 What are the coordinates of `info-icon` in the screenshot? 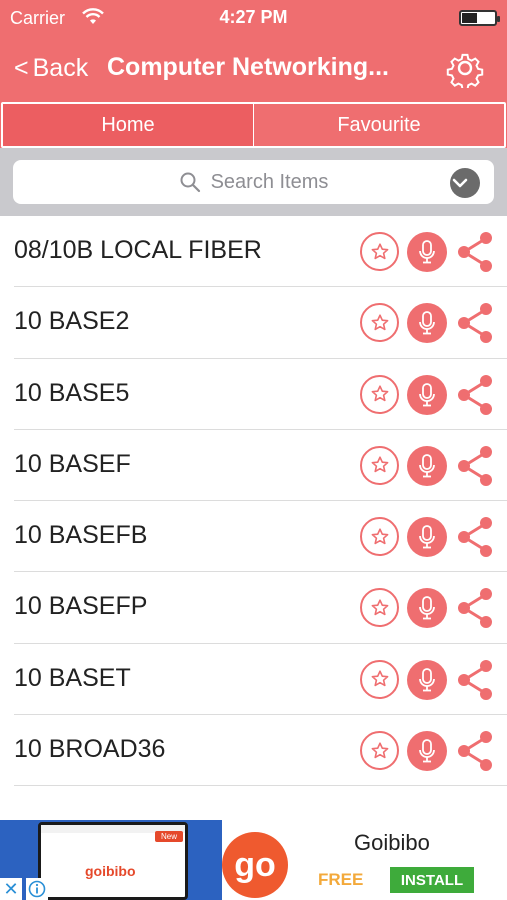 It's located at (37, 889).